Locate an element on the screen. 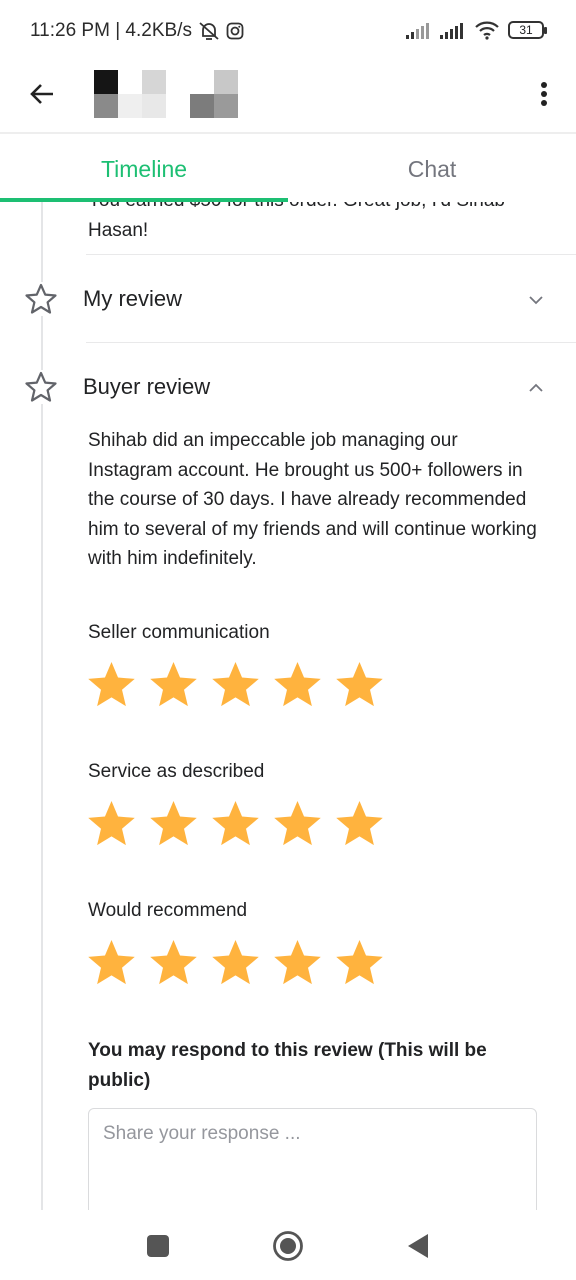 Image resolution: width=576 pixels, height=1280 pixels. more-vertical-icon is located at coordinates (544, 94).